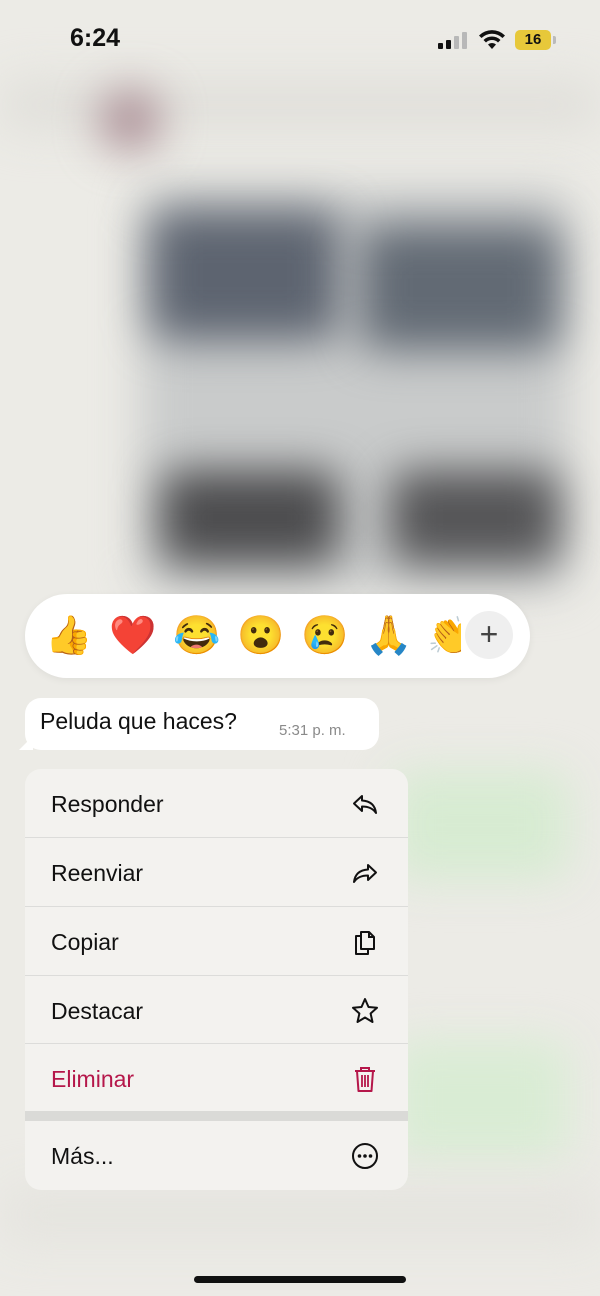 The image size is (600, 1296). Describe the element at coordinates (365, 1010) in the screenshot. I see `star-icon` at that location.